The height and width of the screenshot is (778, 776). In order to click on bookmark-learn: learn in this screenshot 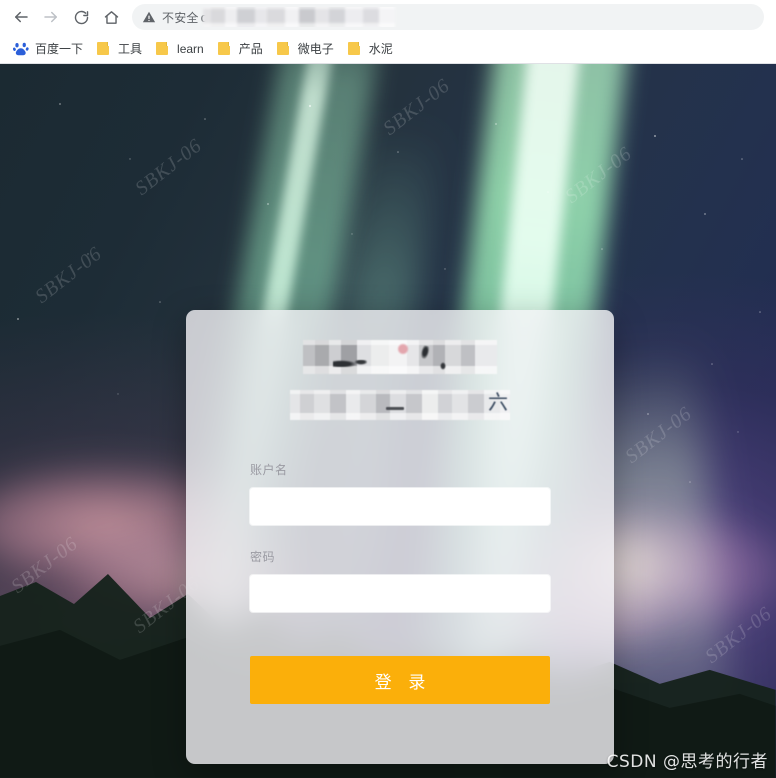, I will do `click(181, 49)`.